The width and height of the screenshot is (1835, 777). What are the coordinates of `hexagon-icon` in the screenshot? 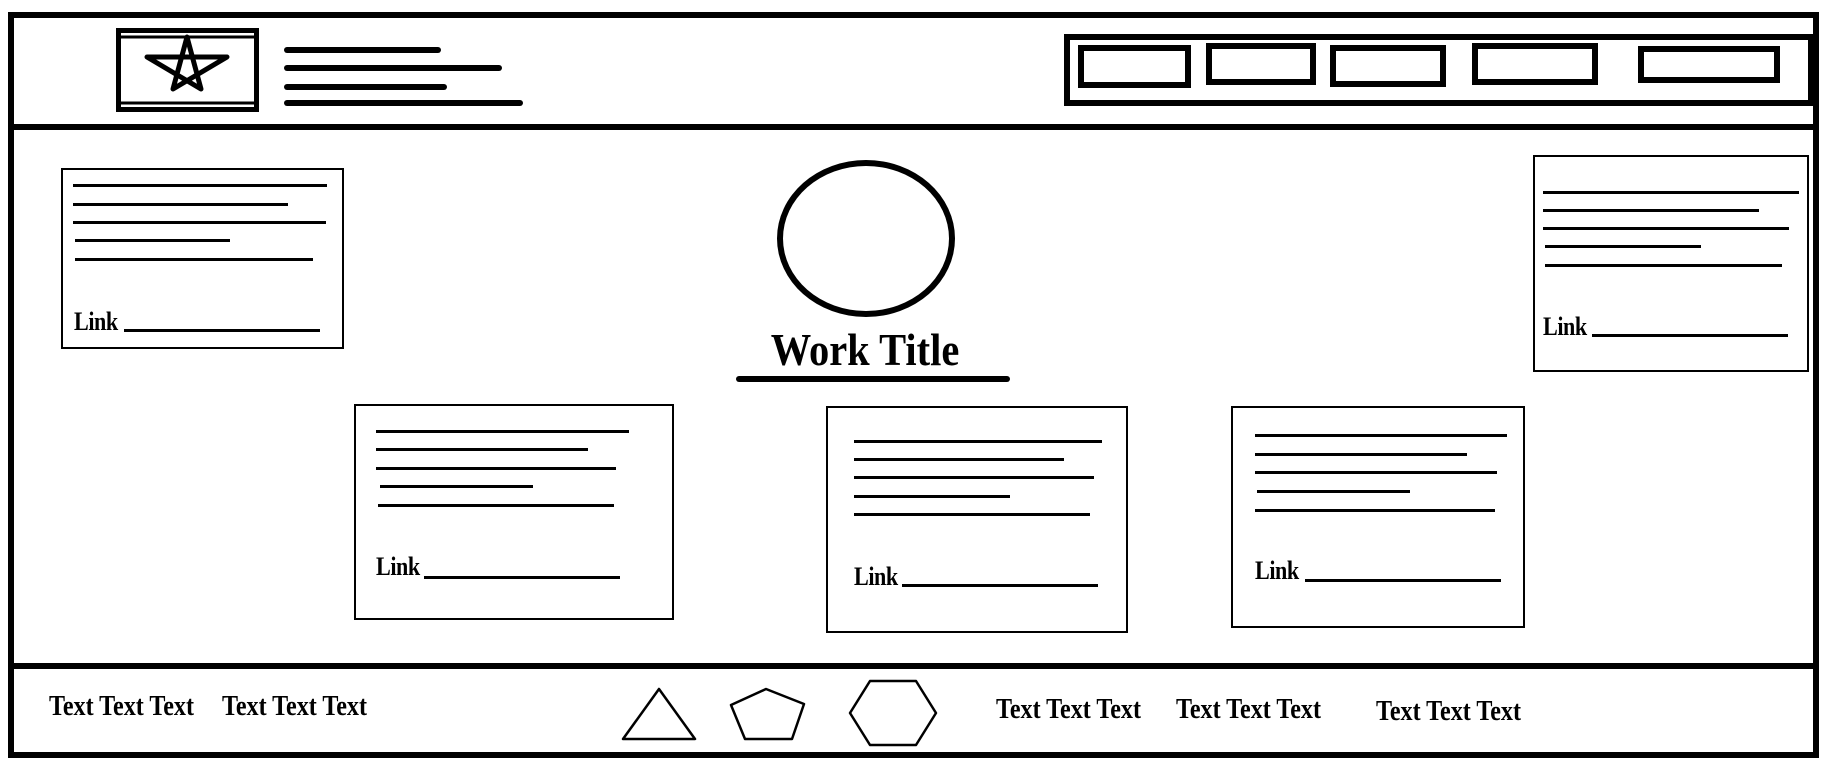 It's located at (893, 713).